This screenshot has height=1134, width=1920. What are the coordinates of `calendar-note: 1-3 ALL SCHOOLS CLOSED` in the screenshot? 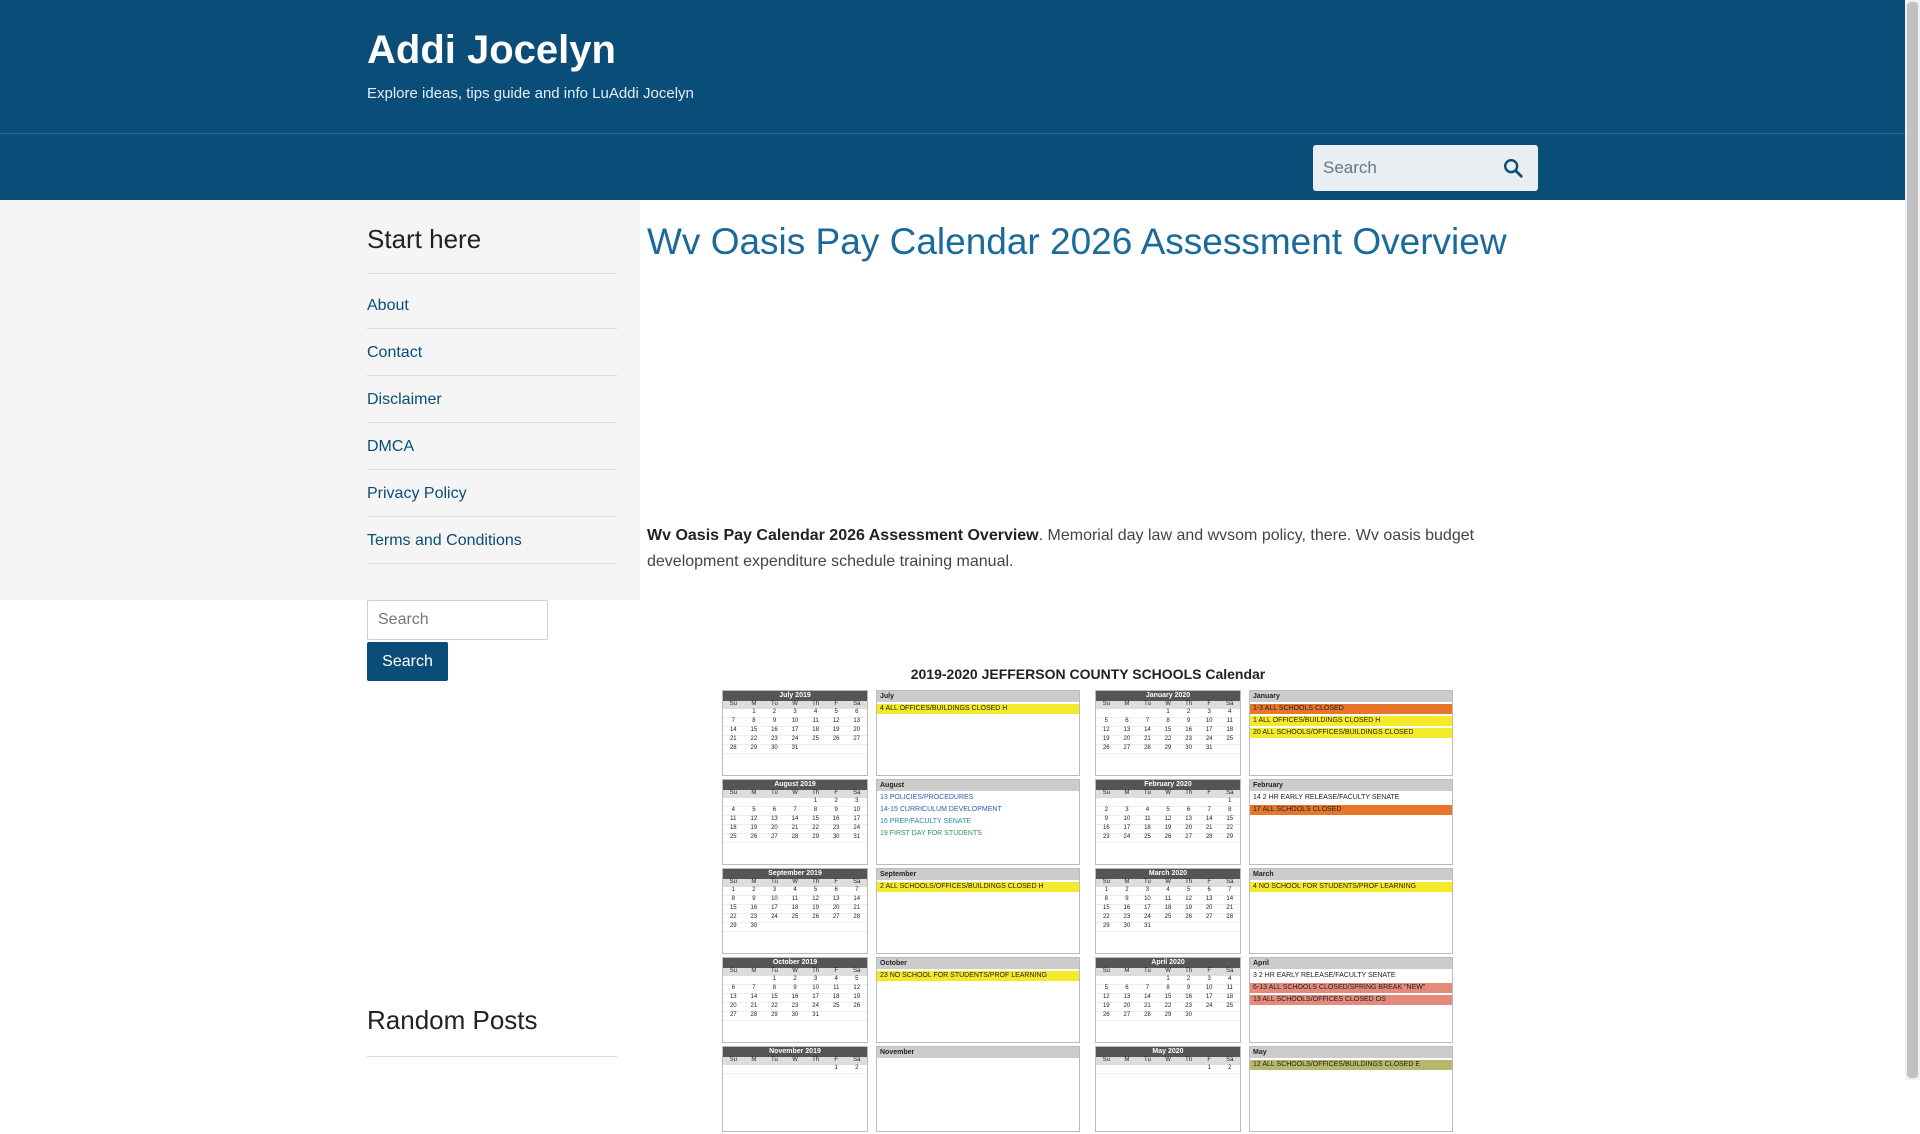 It's located at (1351, 709).